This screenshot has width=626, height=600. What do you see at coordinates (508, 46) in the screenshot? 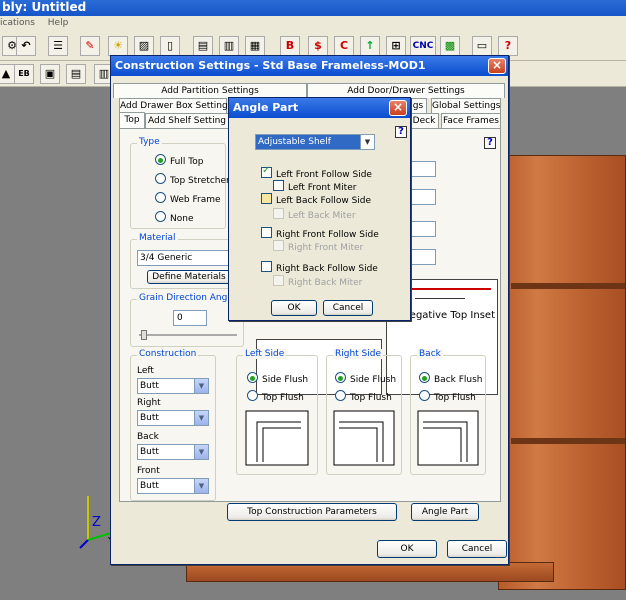
I see `help-icon: ?` at bounding box center [508, 46].